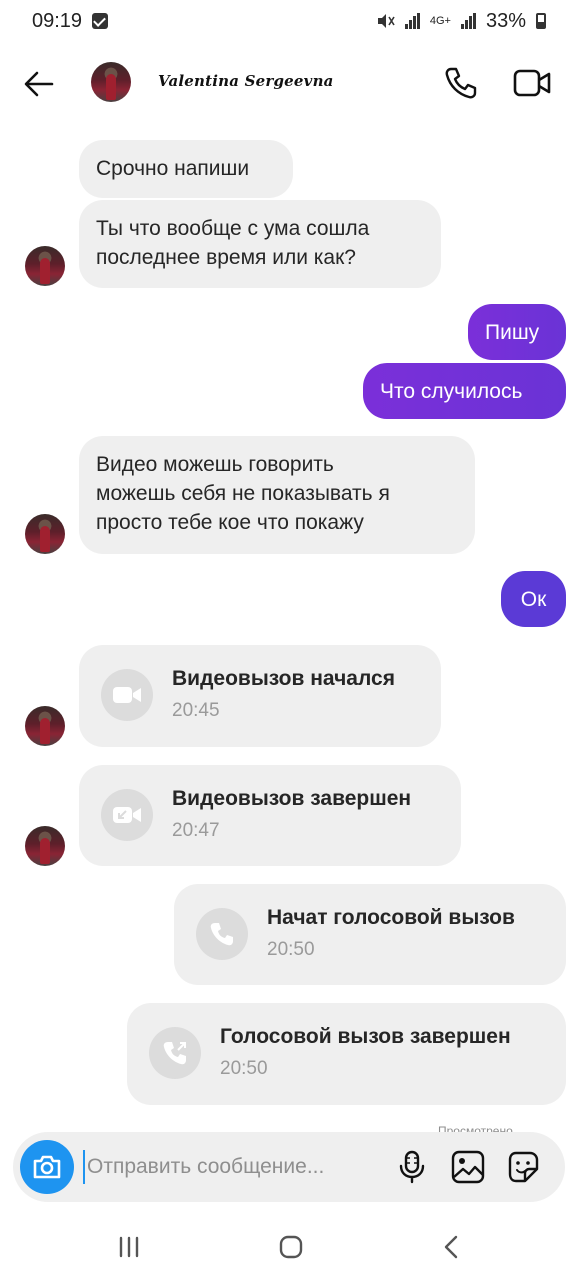 The height and width of the screenshot is (1280, 576). I want to click on message-line: Видео можешь говорить, so click(215, 464).